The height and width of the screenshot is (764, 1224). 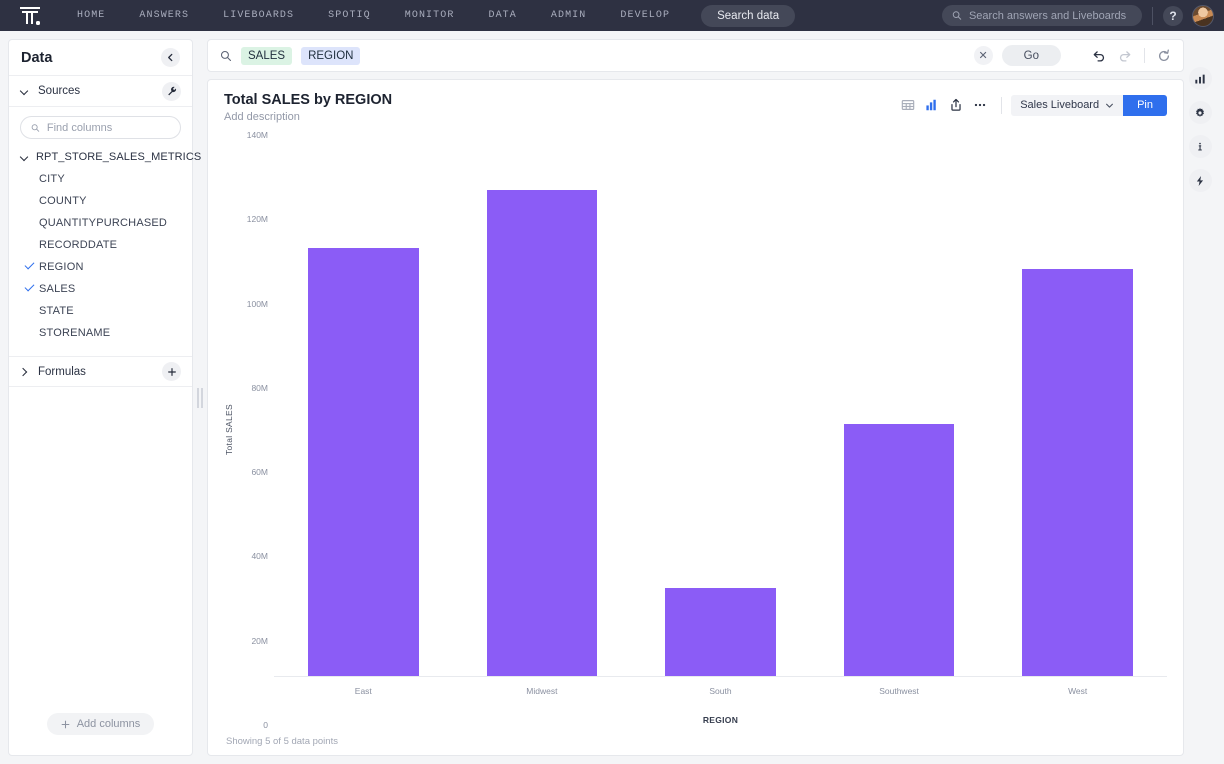 I want to click on column-item-region: REGION, so click(x=100, y=267).